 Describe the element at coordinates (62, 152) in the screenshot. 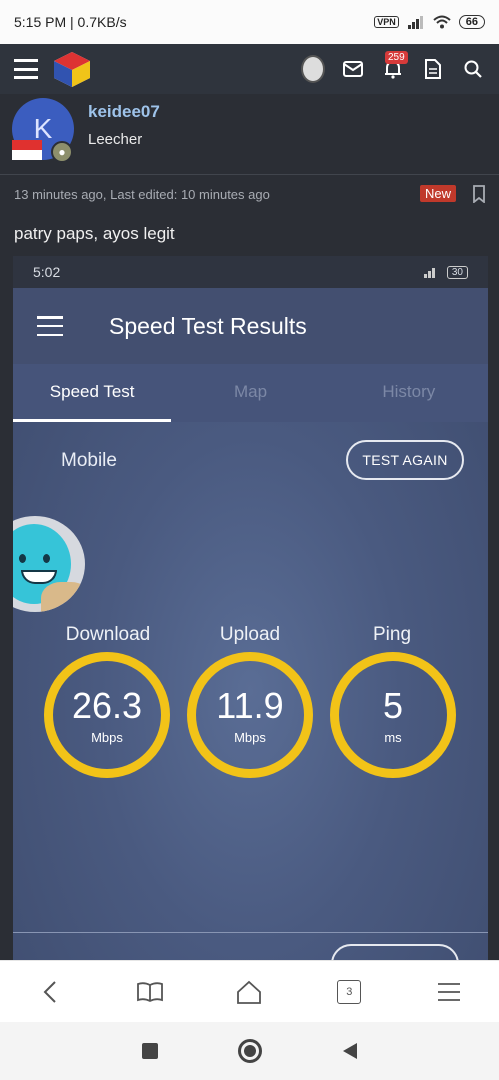

I see `user-status-icon: ●` at that location.